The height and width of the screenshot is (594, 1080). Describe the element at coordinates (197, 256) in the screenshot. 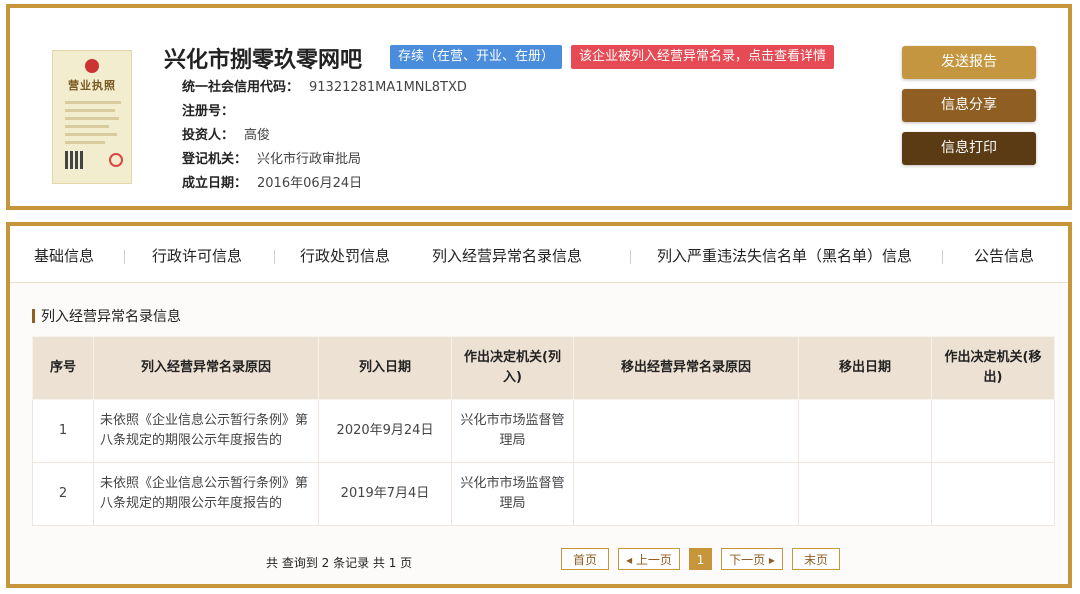

I see `tab-admin-license: 行政许可信息` at that location.